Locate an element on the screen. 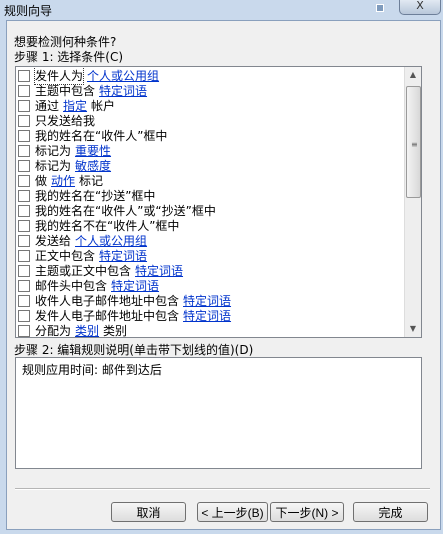 This screenshot has width=443, height=534. condition-row: 做动作 标记 is located at coordinates (210, 180).